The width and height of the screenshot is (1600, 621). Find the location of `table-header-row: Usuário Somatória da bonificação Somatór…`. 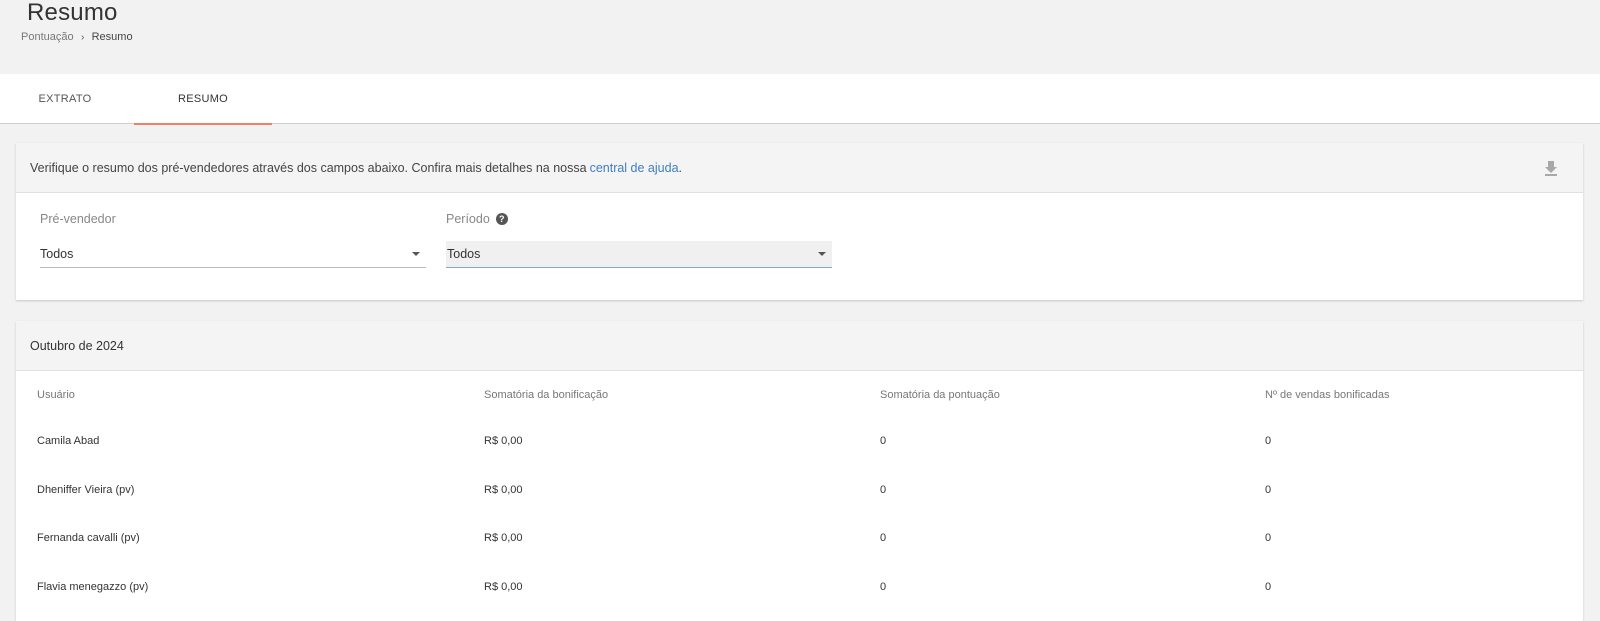

table-header-row: Usuário Somatória da bonificação Somatór… is located at coordinates (799, 394).